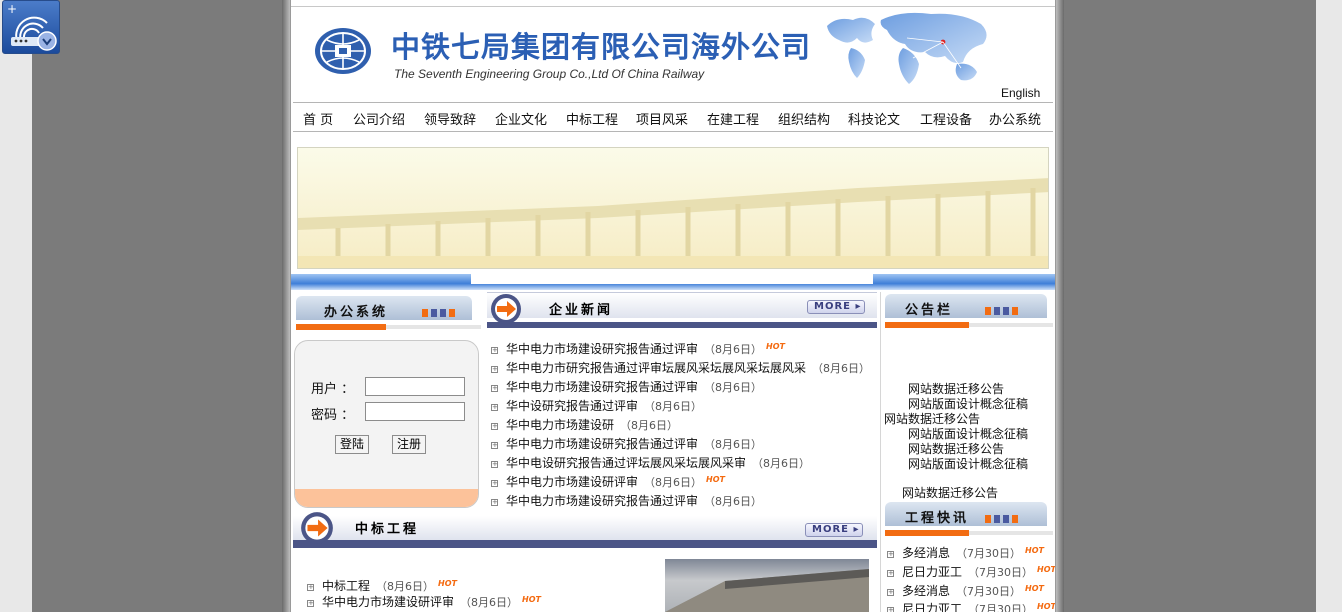 The height and width of the screenshot is (612, 1342). Describe the element at coordinates (937, 518) in the screenshot. I see `project-news-title: 工程快讯` at that location.